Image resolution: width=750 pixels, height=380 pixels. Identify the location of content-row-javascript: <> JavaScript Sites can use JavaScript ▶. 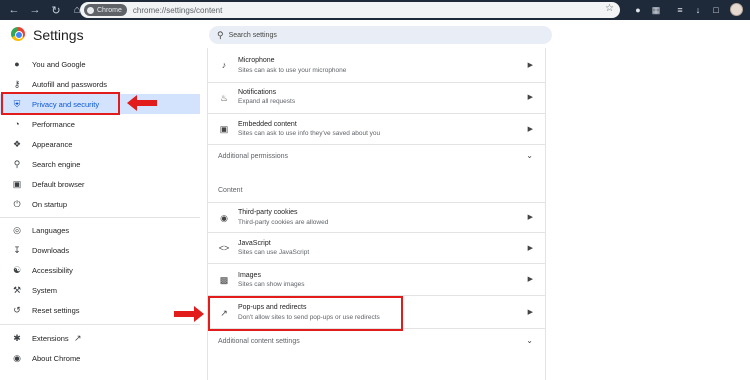
(376, 248).